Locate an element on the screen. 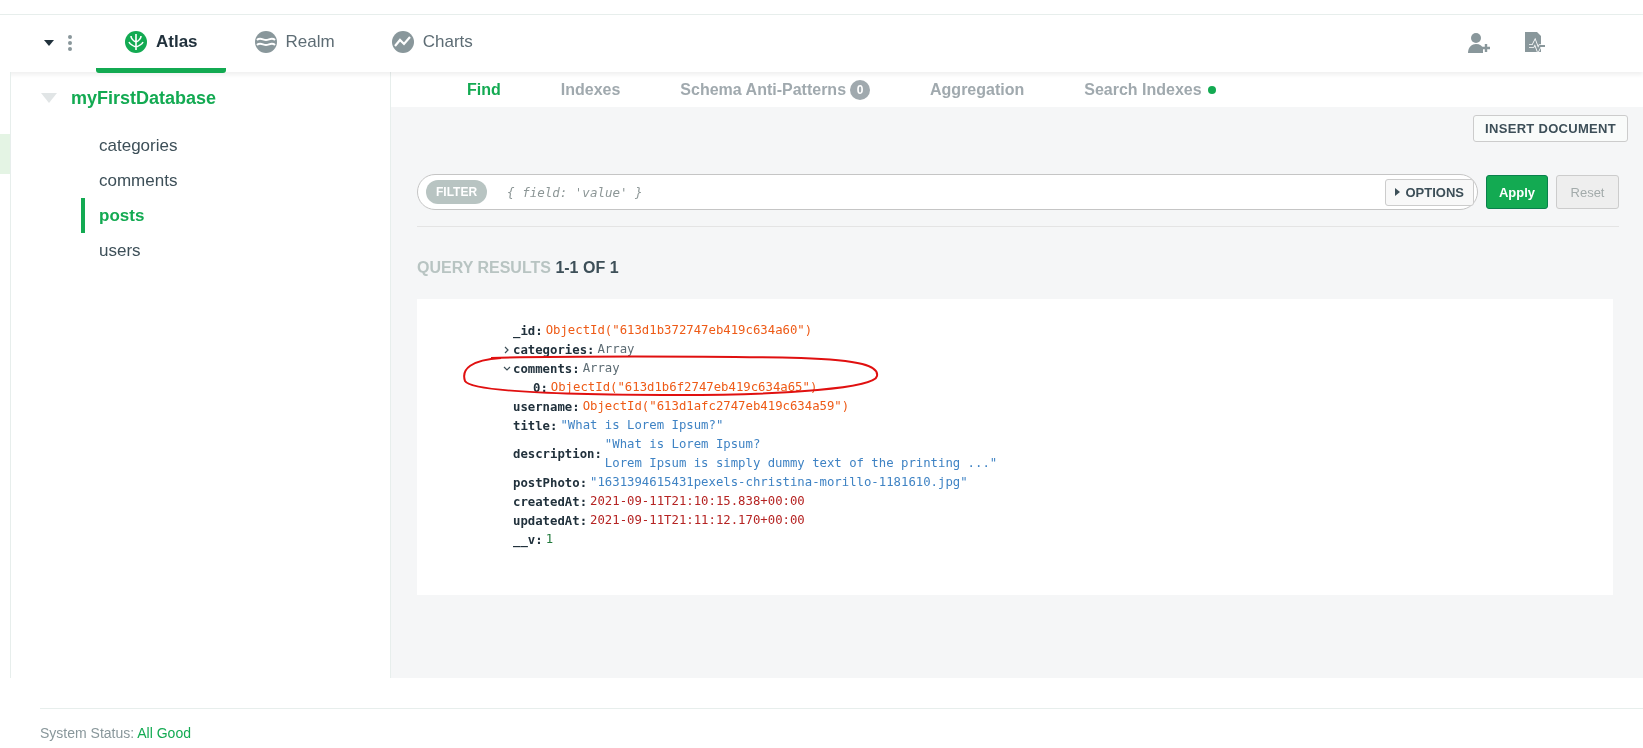 The height and width of the screenshot is (748, 1643). field-key: title: is located at coordinates (535, 425).